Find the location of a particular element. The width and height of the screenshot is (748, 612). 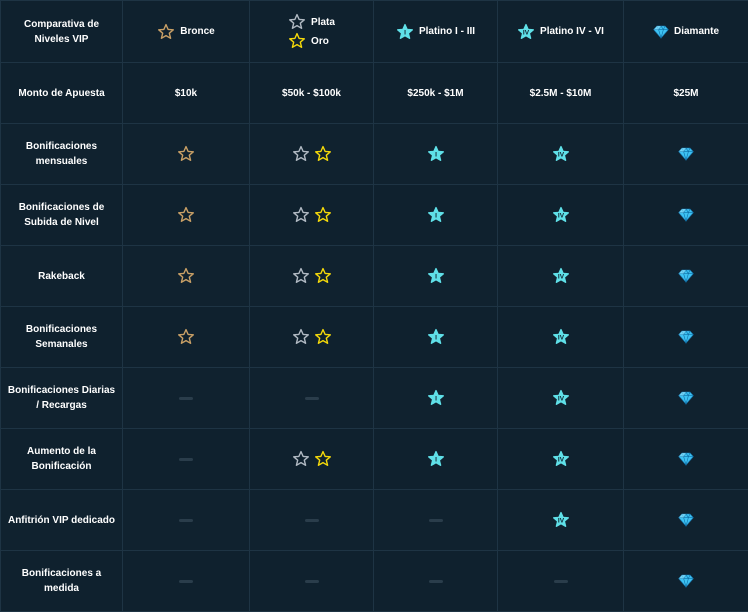

tier-header-bronce: Bronce is located at coordinates (186, 32).